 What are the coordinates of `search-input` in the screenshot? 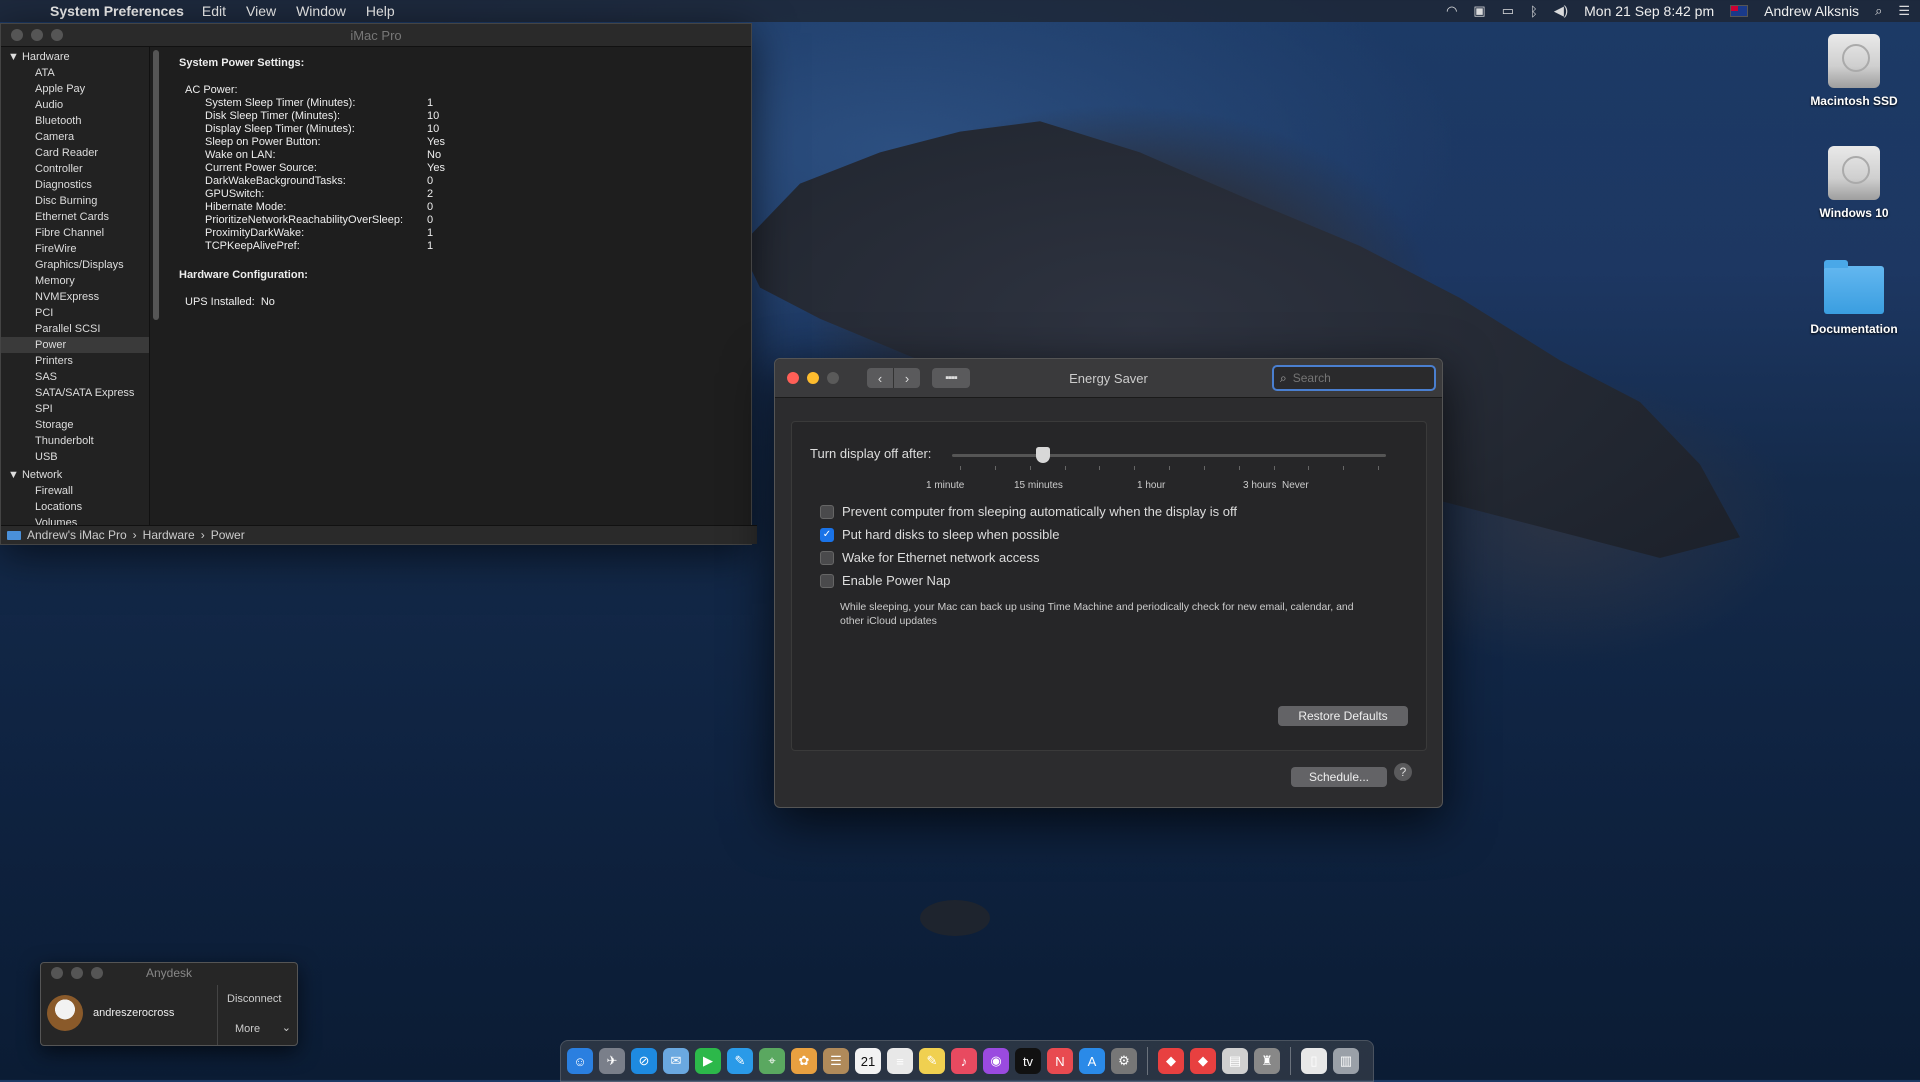 It's located at (1347, 378).